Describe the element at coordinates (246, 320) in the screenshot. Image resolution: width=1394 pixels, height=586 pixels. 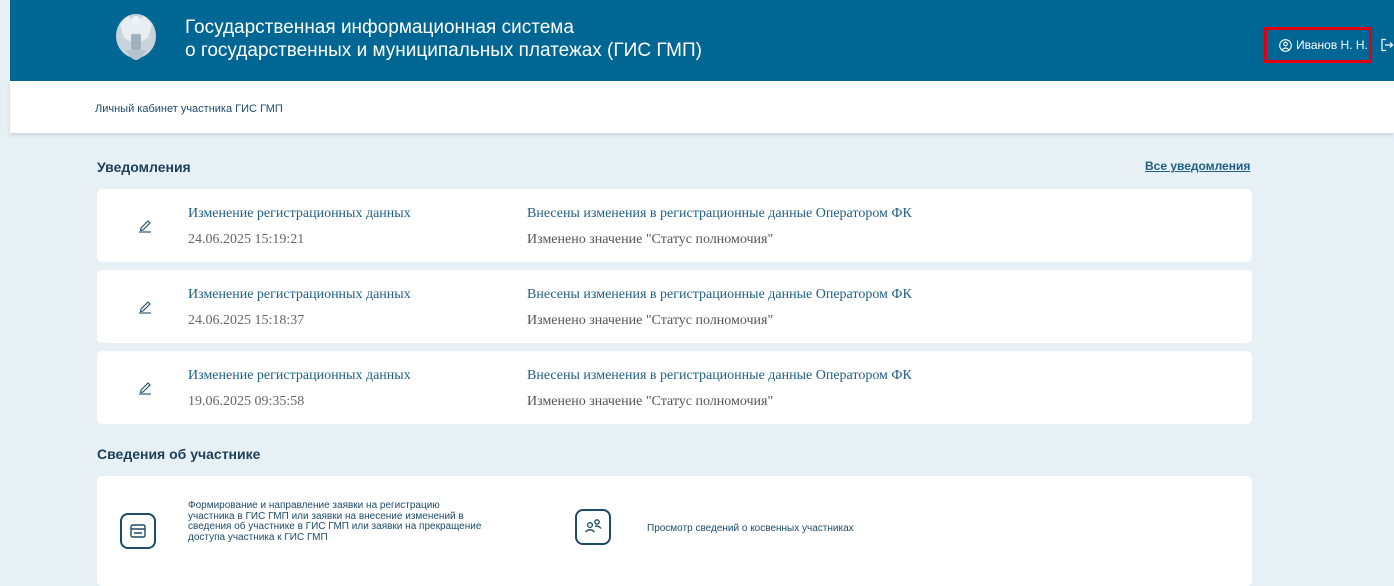
I see `notification-date: 24.06.2025 15:18:37` at that location.